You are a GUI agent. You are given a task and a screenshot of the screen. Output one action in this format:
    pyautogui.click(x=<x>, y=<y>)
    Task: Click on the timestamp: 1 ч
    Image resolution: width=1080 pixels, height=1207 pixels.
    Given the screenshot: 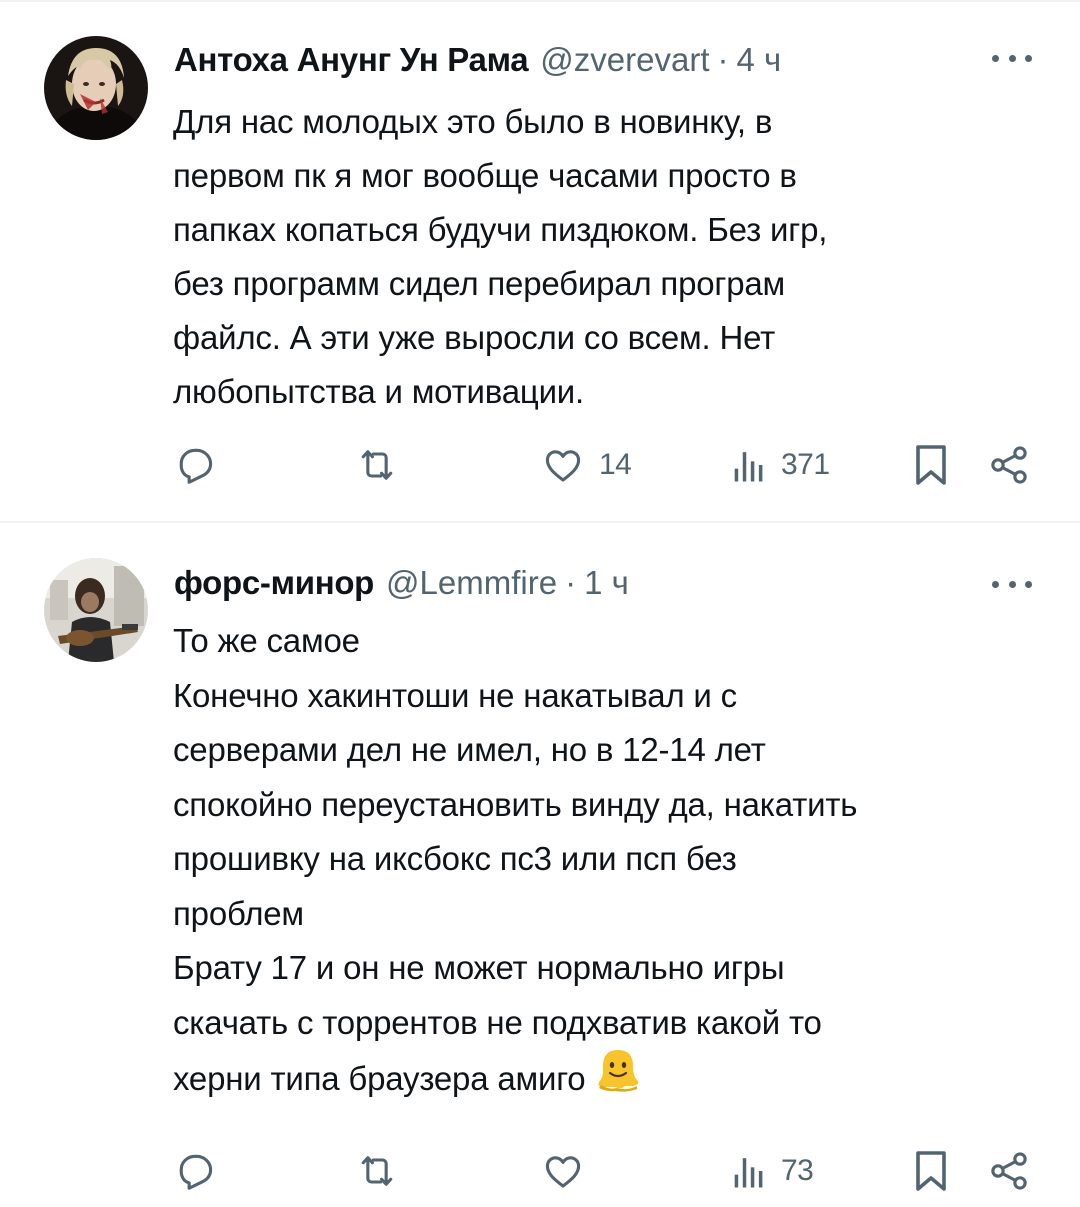 What is the action you would take?
    pyautogui.click(x=606, y=583)
    